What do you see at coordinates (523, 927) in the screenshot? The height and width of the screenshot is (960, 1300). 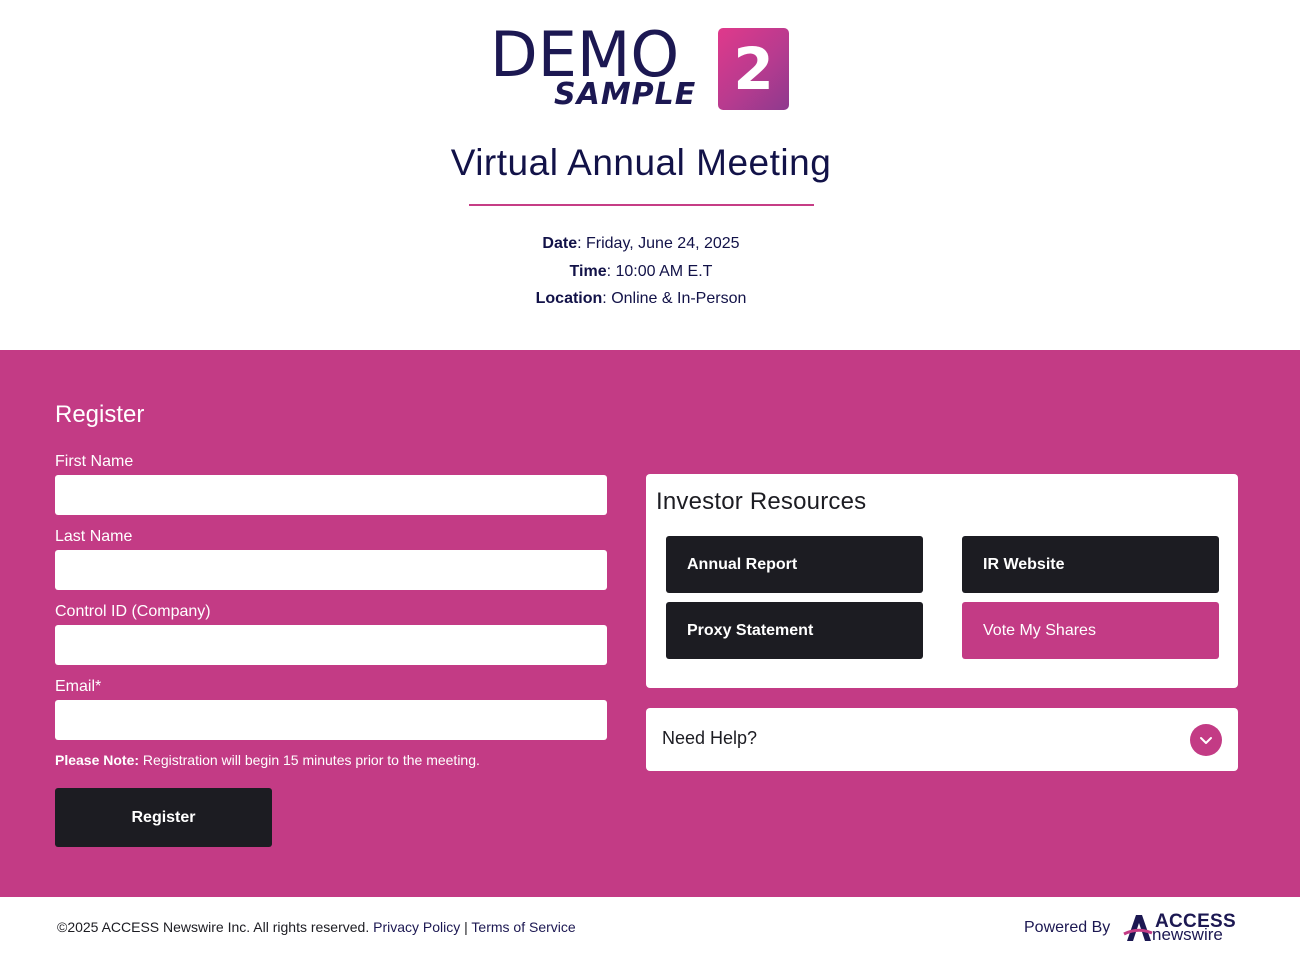 I see `terms-of-service-link: Terms of Service` at bounding box center [523, 927].